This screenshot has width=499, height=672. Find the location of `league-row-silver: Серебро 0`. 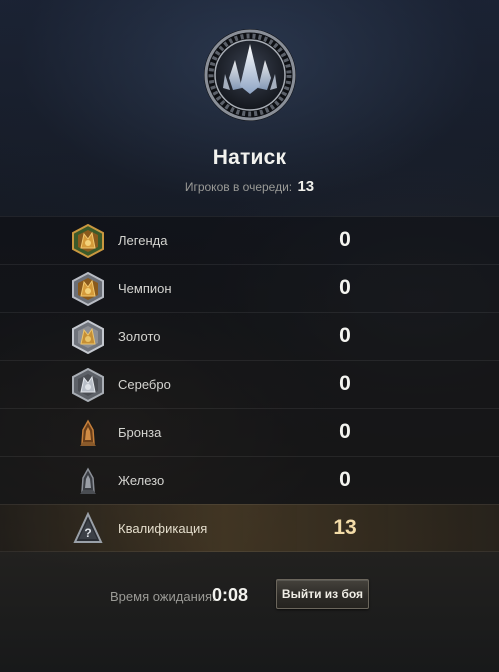

league-row-silver: Серебро 0 is located at coordinates (249, 384).